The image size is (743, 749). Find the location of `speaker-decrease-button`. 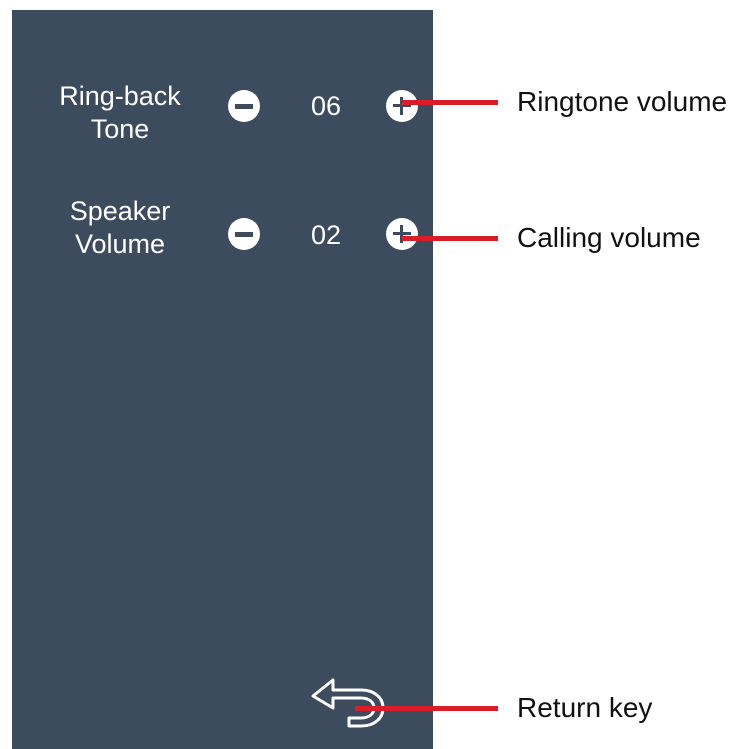

speaker-decrease-button is located at coordinates (244, 234).